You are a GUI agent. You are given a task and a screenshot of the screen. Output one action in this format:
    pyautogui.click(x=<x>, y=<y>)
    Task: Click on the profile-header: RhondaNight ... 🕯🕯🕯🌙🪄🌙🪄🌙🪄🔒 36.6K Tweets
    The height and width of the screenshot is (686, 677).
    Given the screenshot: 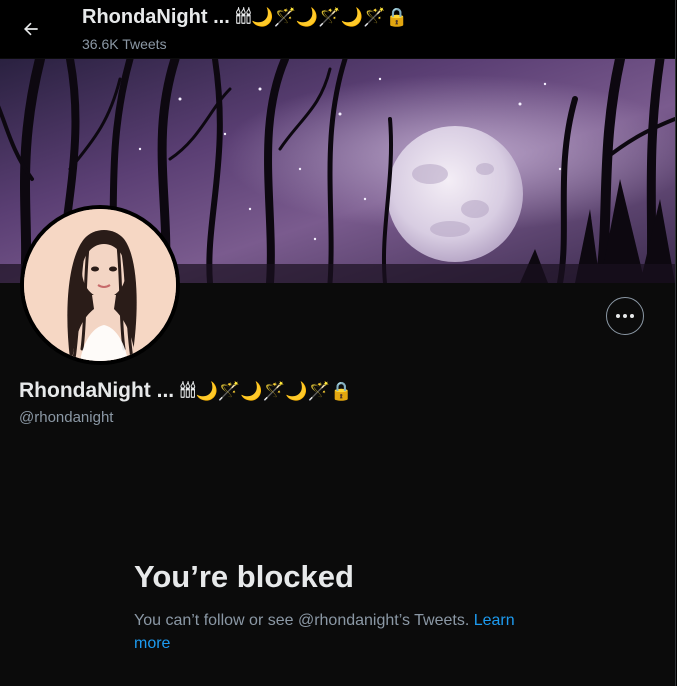 What is the action you would take?
    pyautogui.click(x=337, y=29)
    